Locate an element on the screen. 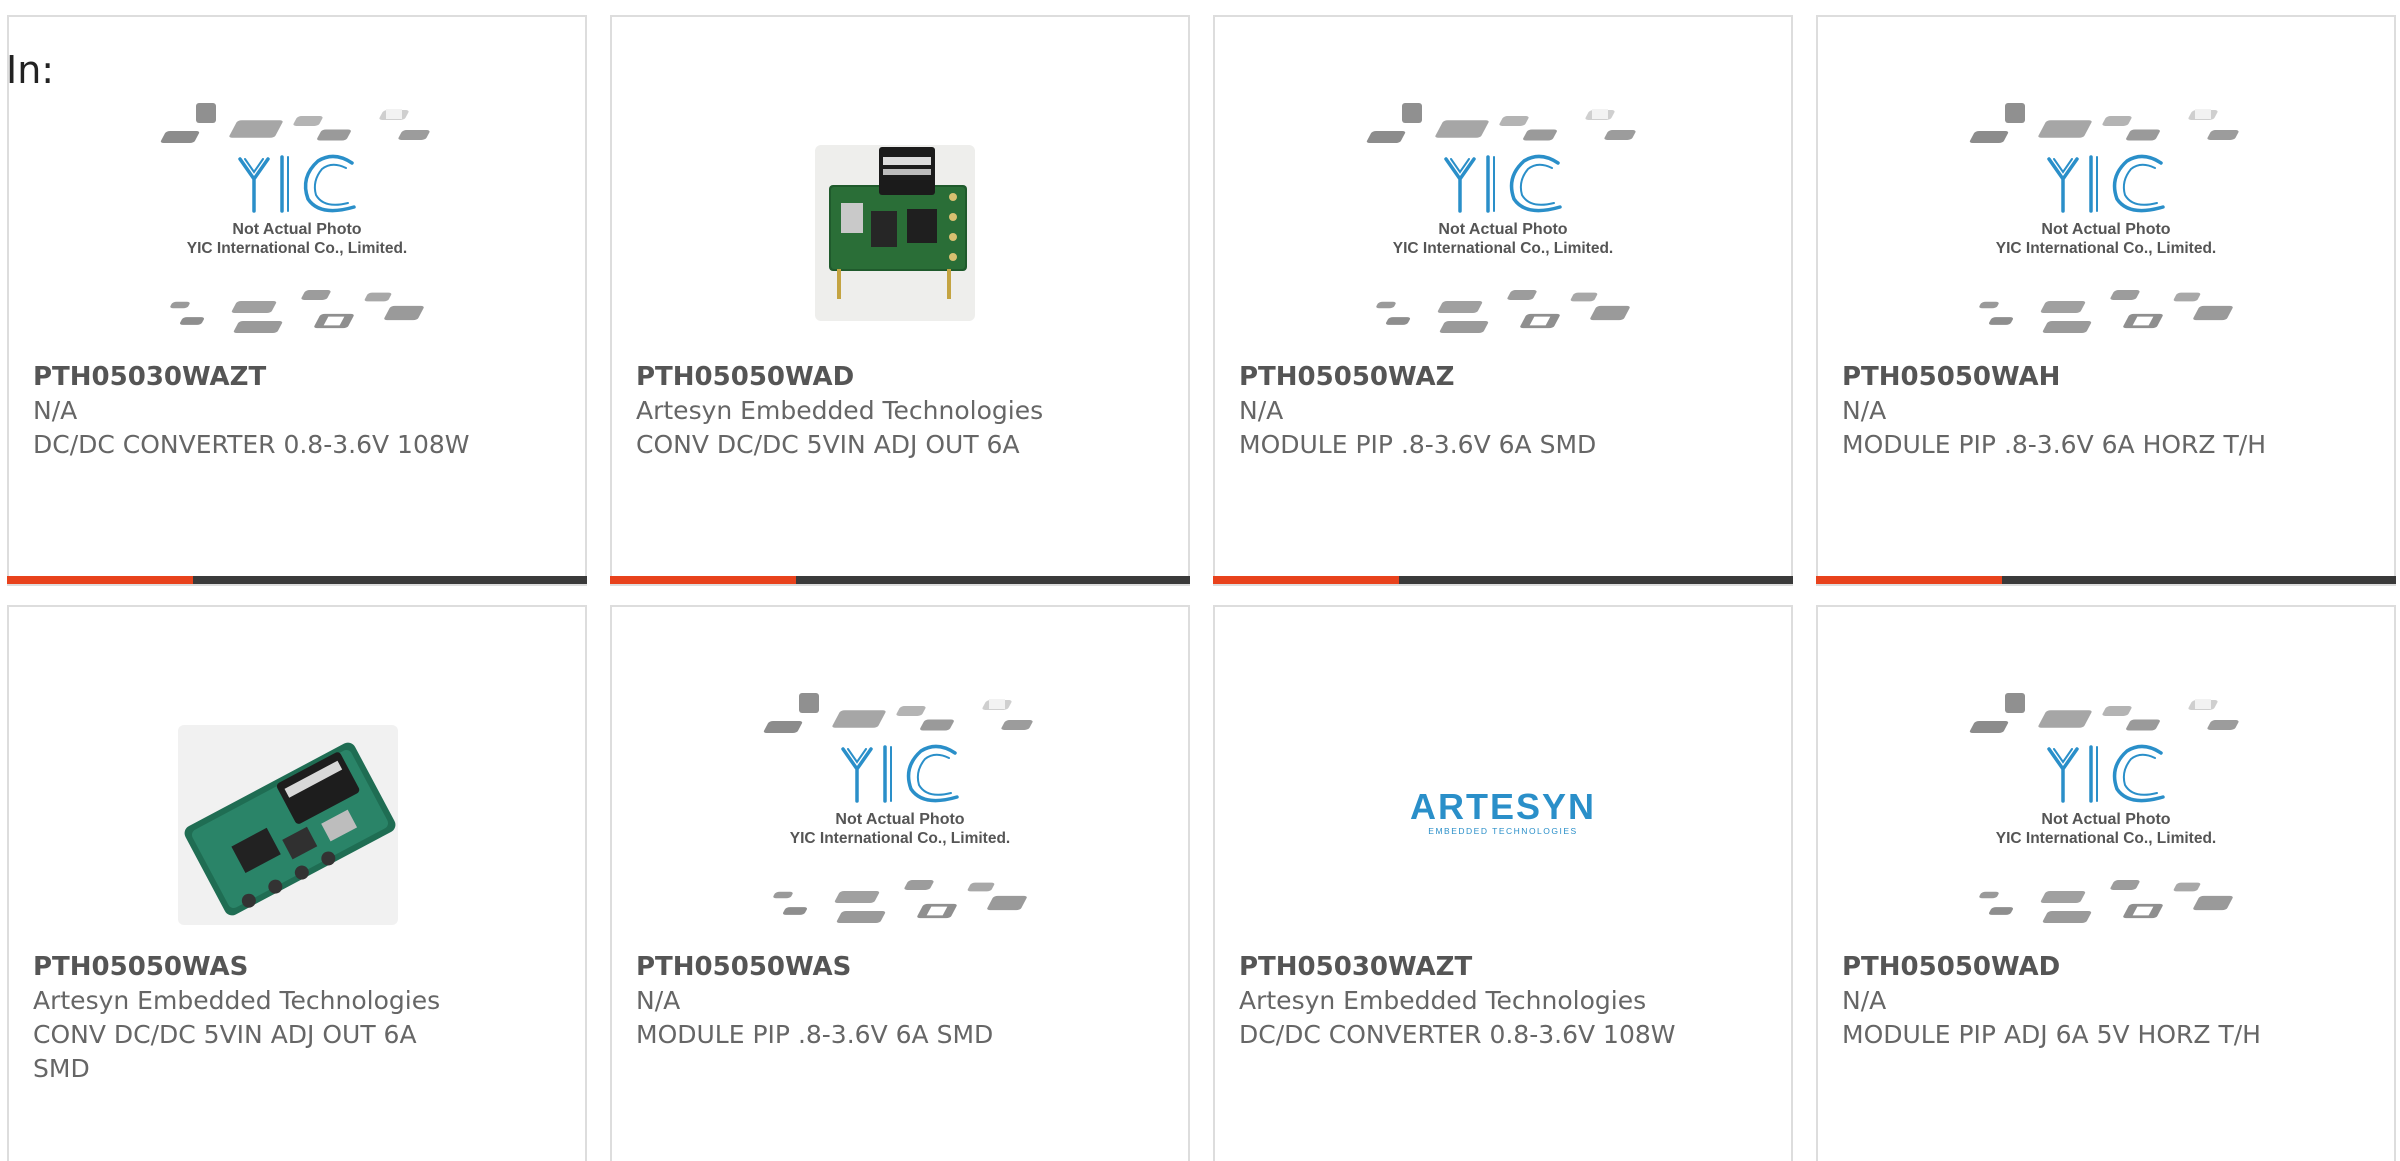  section-heading: In: is located at coordinates (30, 70).